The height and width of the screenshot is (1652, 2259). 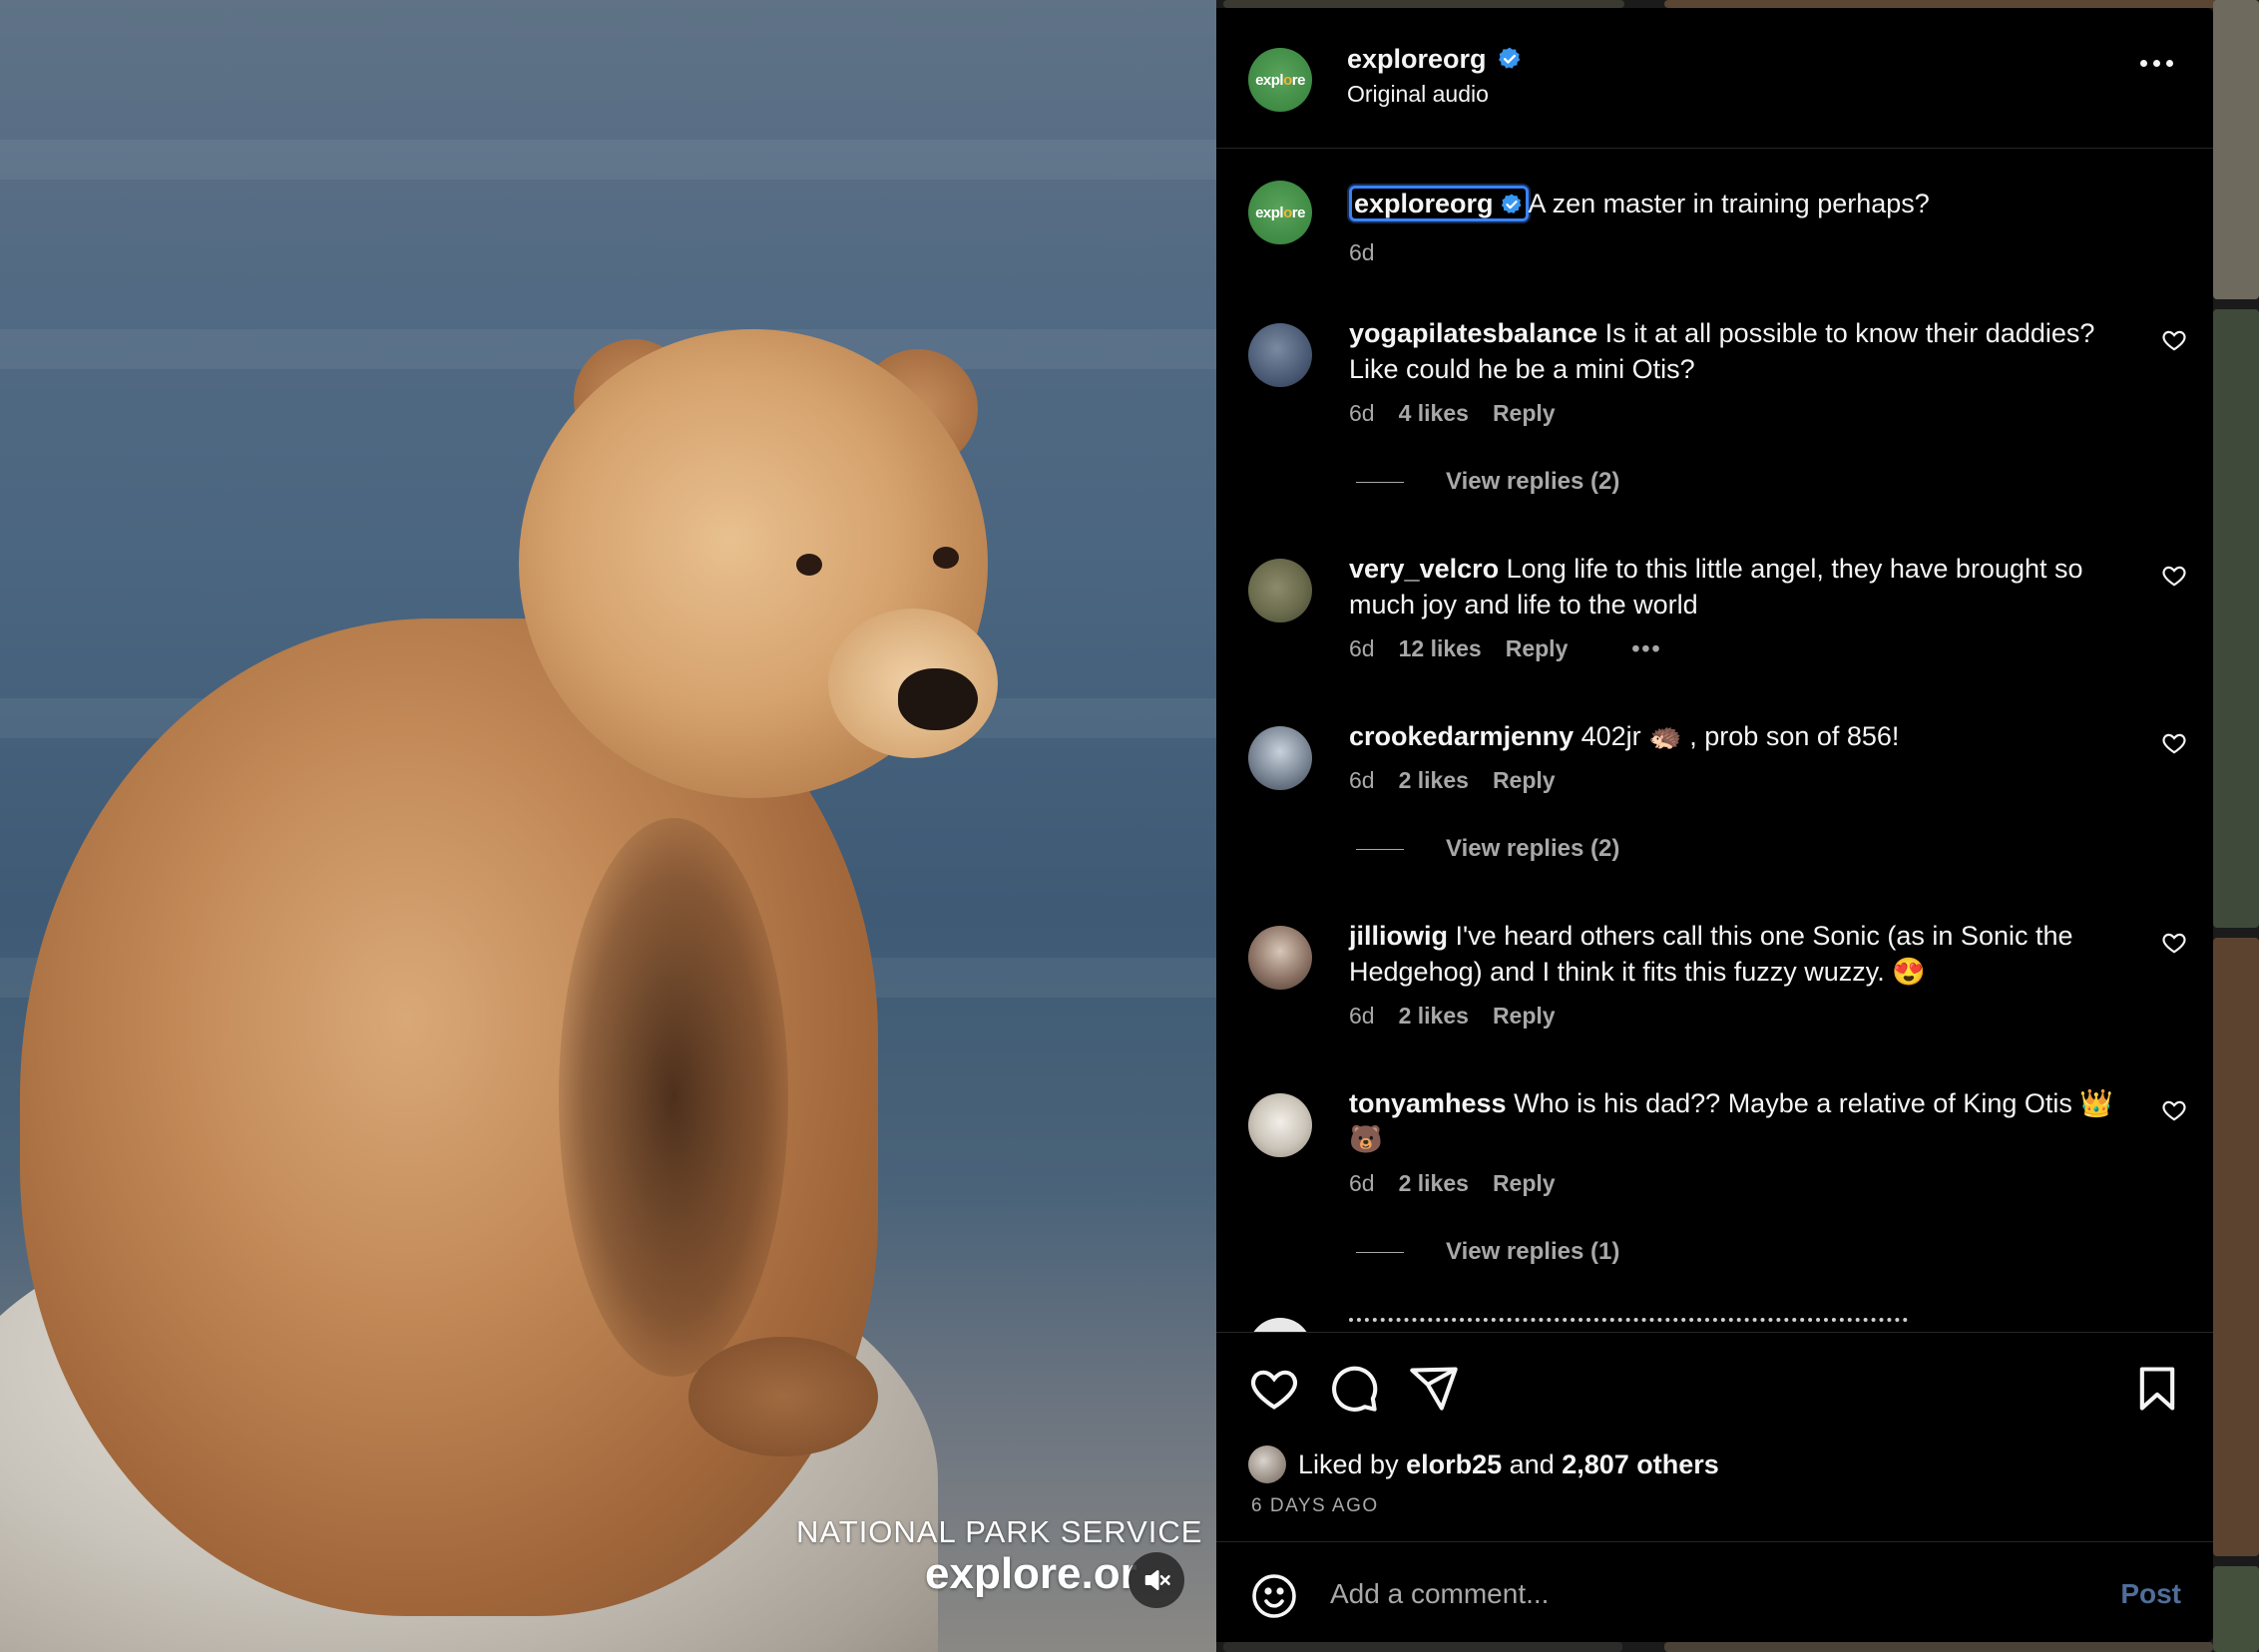 What do you see at coordinates (1274, 1389) in the screenshot?
I see `like-heart-icon` at bounding box center [1274, 1389].